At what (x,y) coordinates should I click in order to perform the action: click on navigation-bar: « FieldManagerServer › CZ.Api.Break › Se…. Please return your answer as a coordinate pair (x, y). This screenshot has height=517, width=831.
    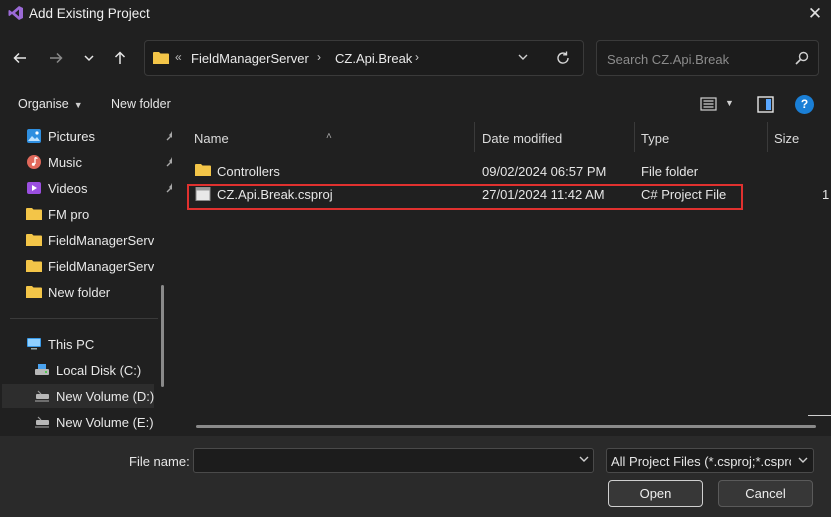
    Looking at the image, I should click on (415, 58).